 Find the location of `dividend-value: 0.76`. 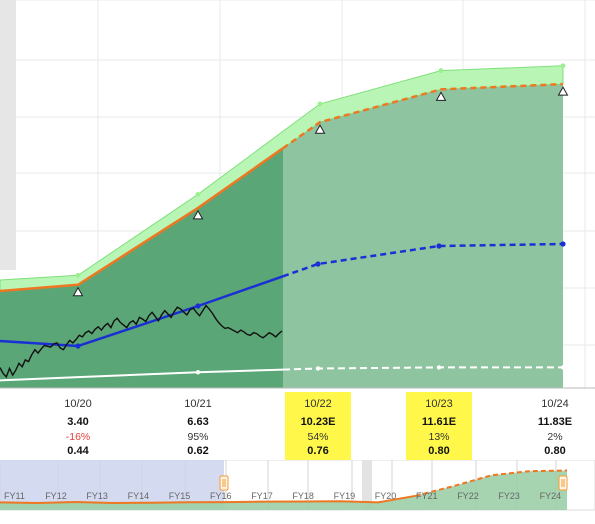

dividend-value: 0.76 is located at coordinates (318, 451).